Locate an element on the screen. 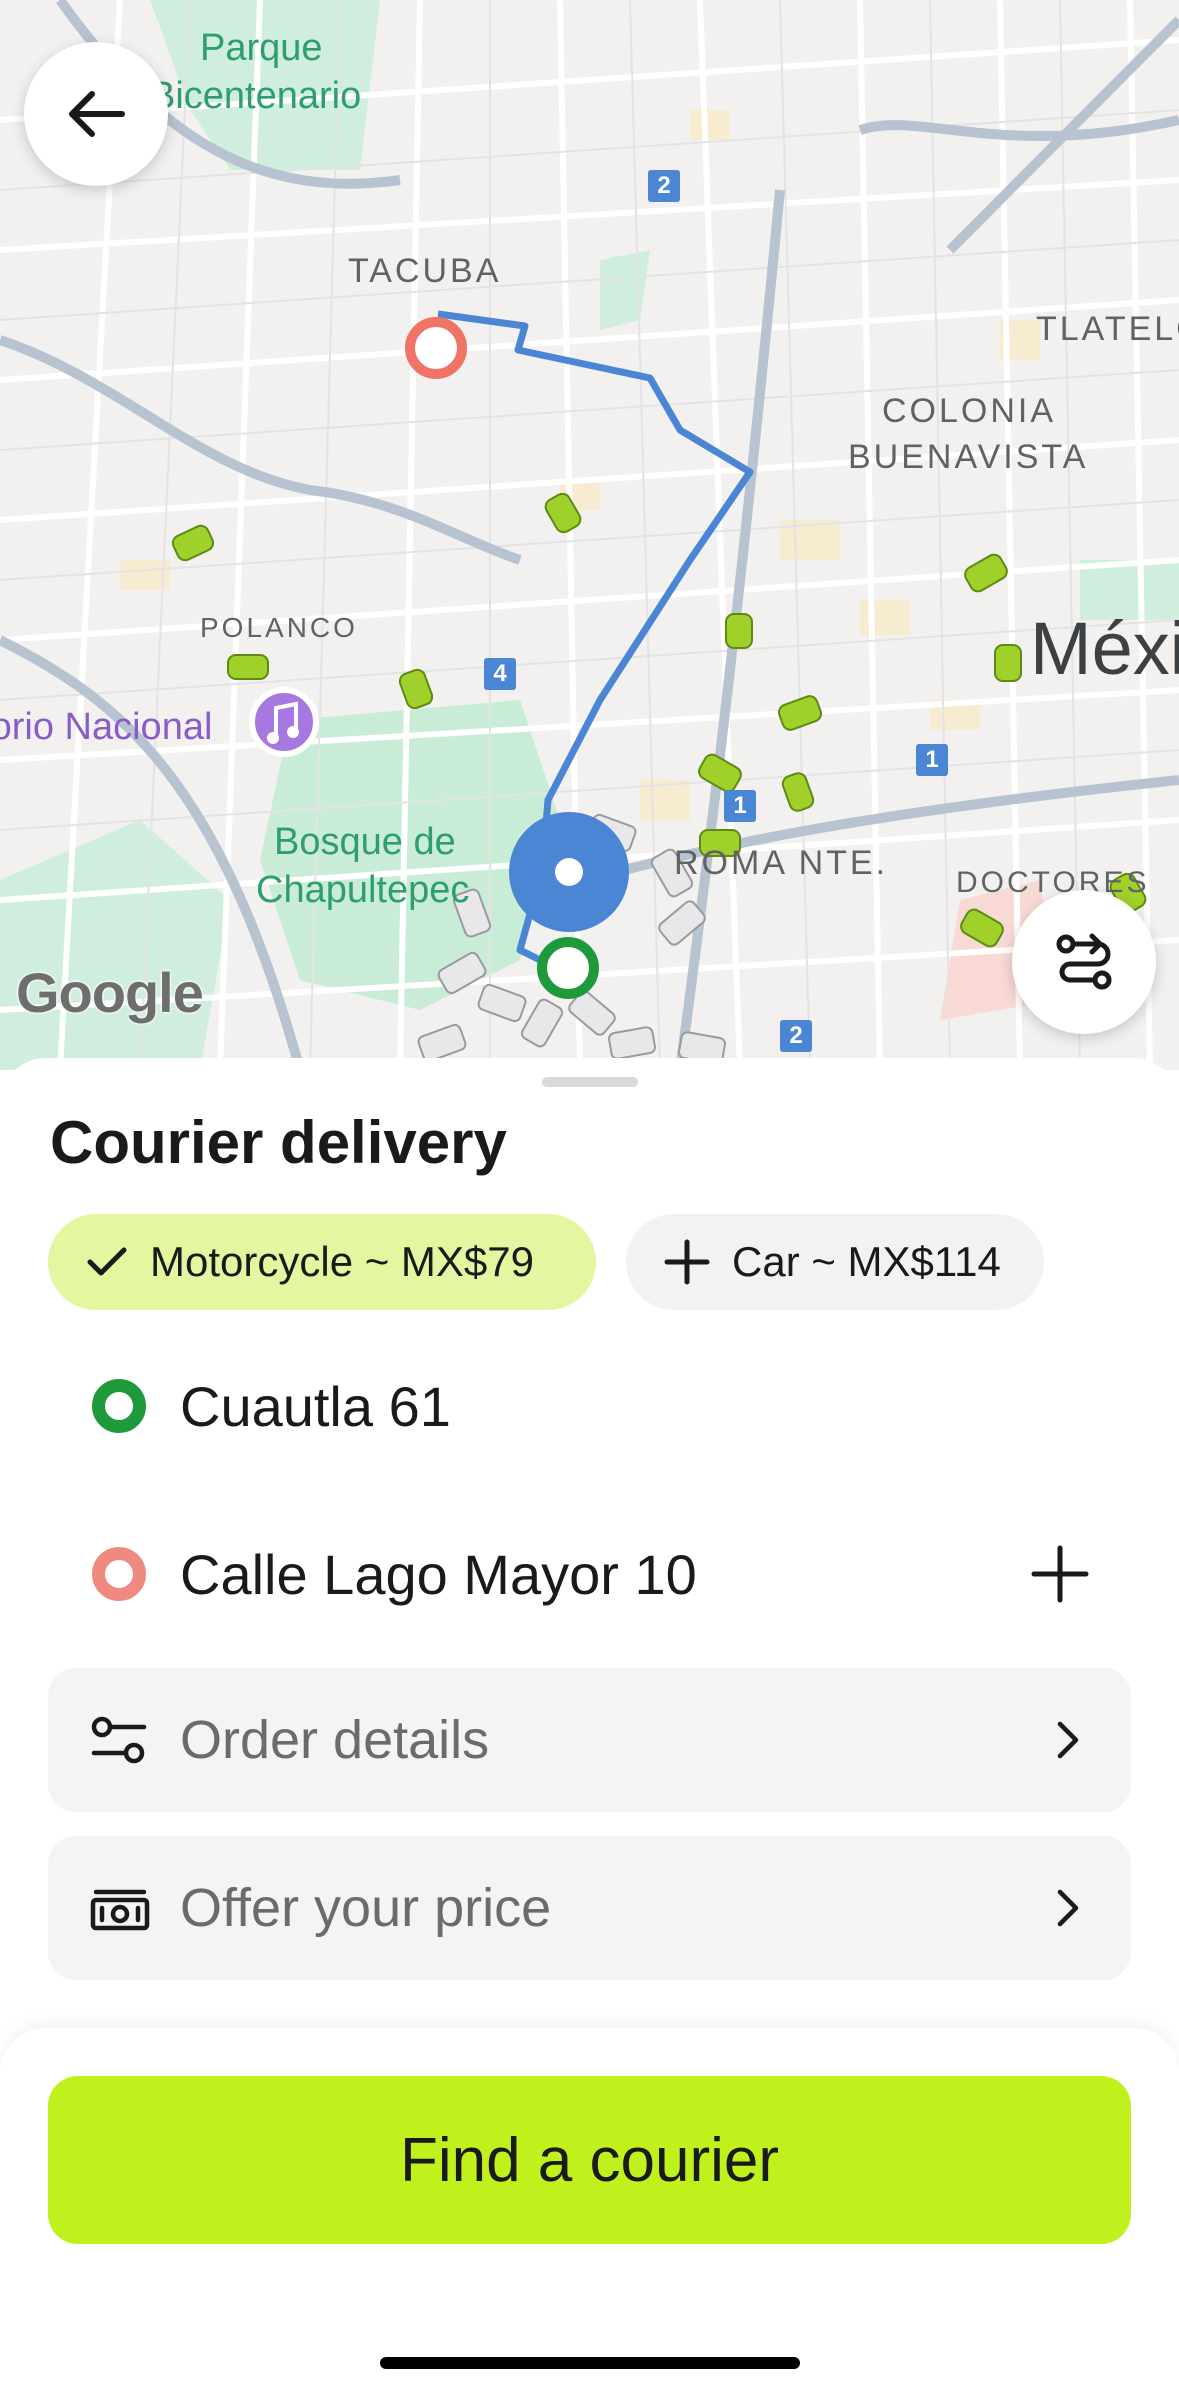 This screenshot has height=2396, width=1179. map-label: TLATELOLCO is located at coordinates (1107, 329).